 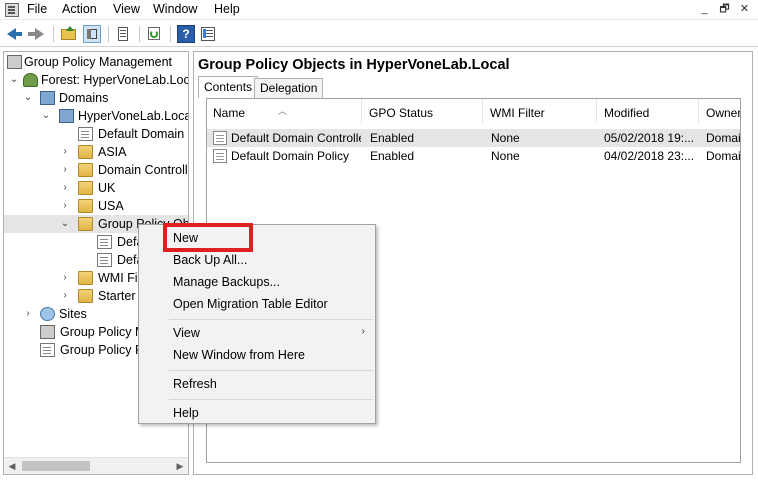 What do you see at coordinates (744, 9) in the screenshot?
I see `close-icon: ✕` at bounding box center [744, 9].